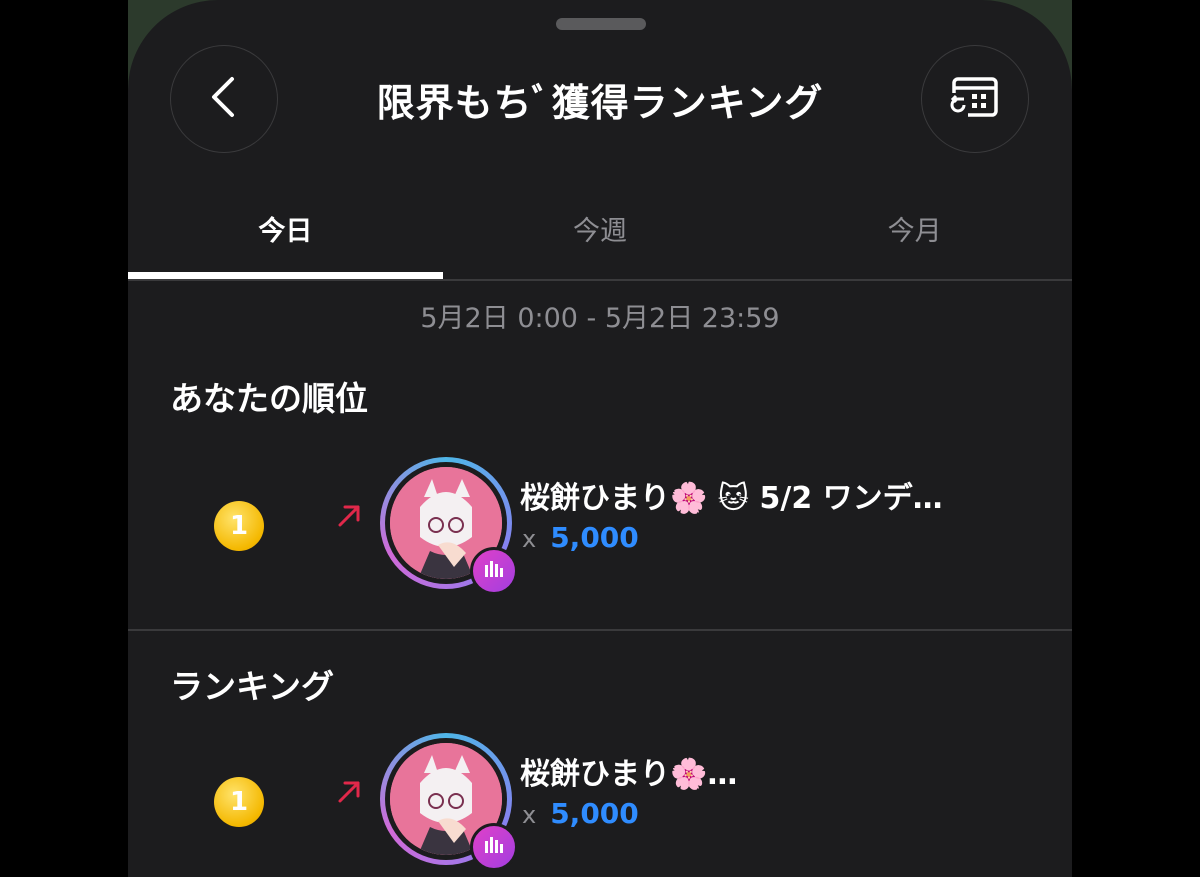 This screenshot has height=877, width=1200. Describe the element at coordinates (600, 318) in the screenshot. I see `period-range: 5月2日 0:00 - 5月2日 23:59` at that location.